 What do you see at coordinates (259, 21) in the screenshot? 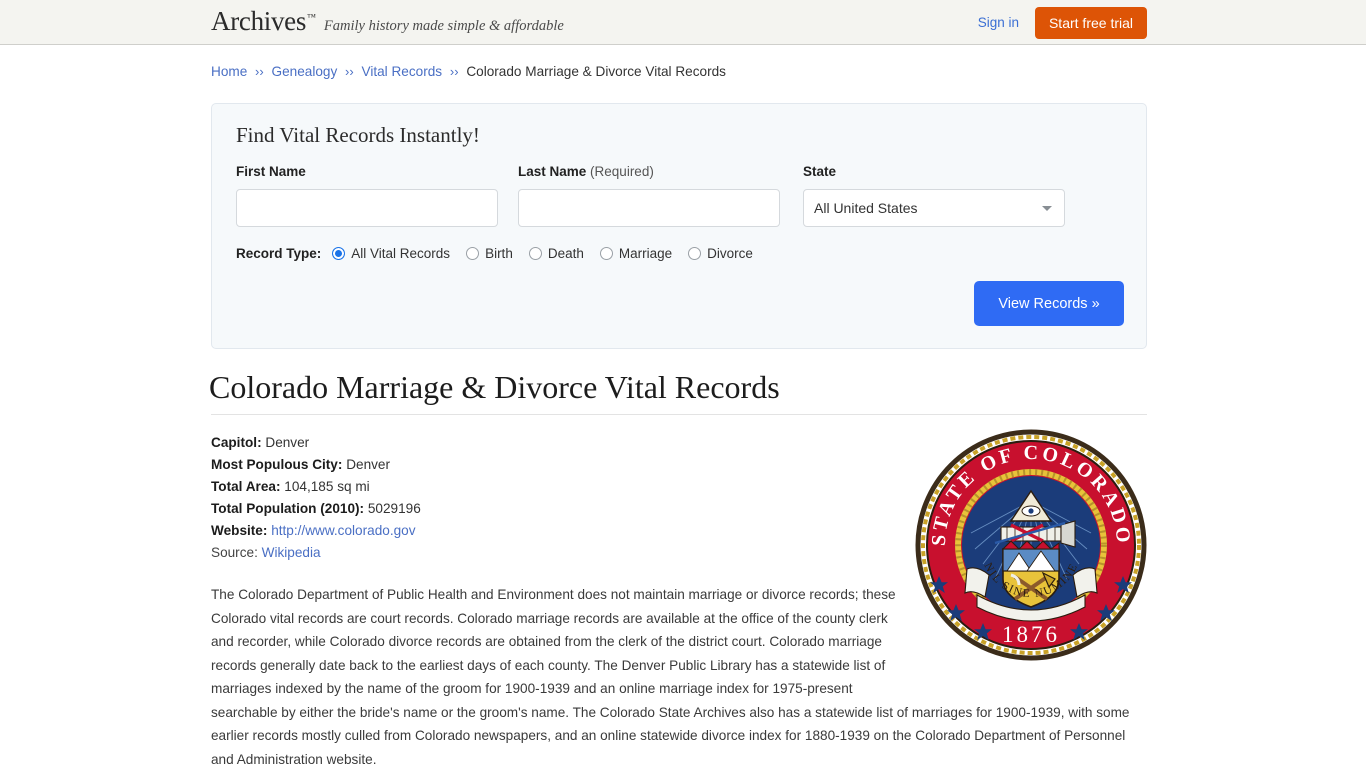
I see `logo-wordmark: Archives` at bounding box center [259, 21].